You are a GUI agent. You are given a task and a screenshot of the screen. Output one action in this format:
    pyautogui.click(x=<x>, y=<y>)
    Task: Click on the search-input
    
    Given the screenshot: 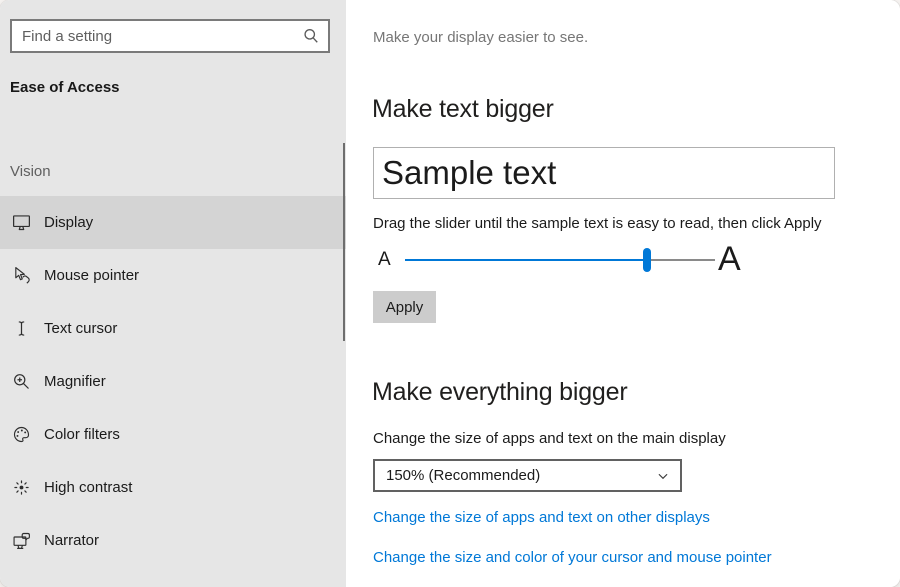 What is the action you would take?
    pyautogui.click(x=170, y=36)
    